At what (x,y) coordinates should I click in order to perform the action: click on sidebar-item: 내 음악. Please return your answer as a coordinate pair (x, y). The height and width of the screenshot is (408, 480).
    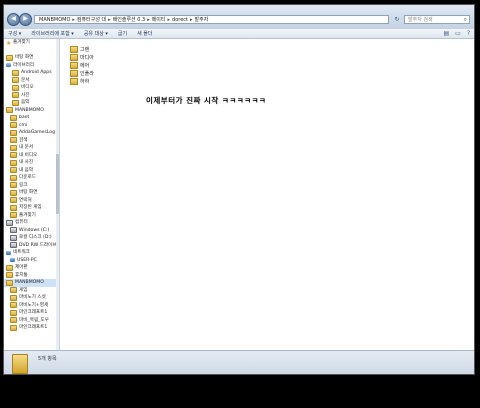
    Looking at the image, I should click on (31, 171).